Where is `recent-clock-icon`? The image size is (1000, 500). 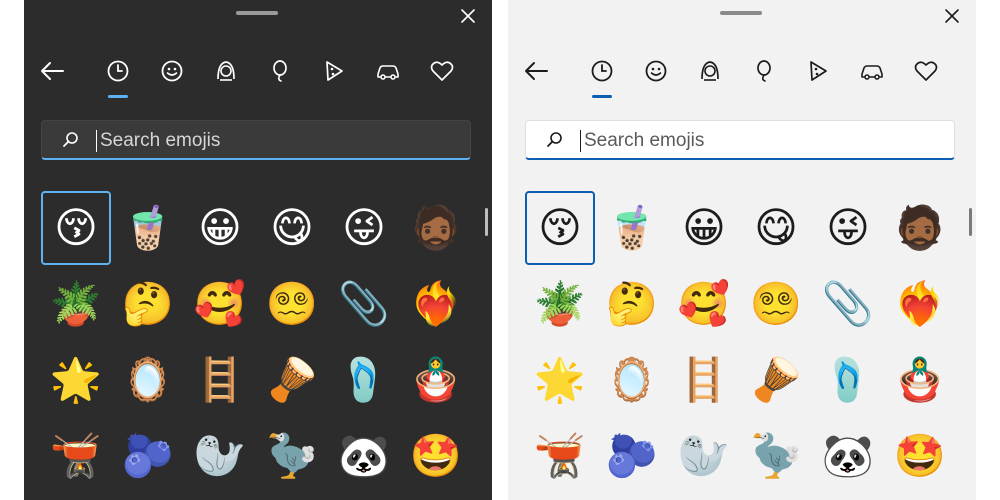 recent-clock-icon is located at coordinates (602, 71).